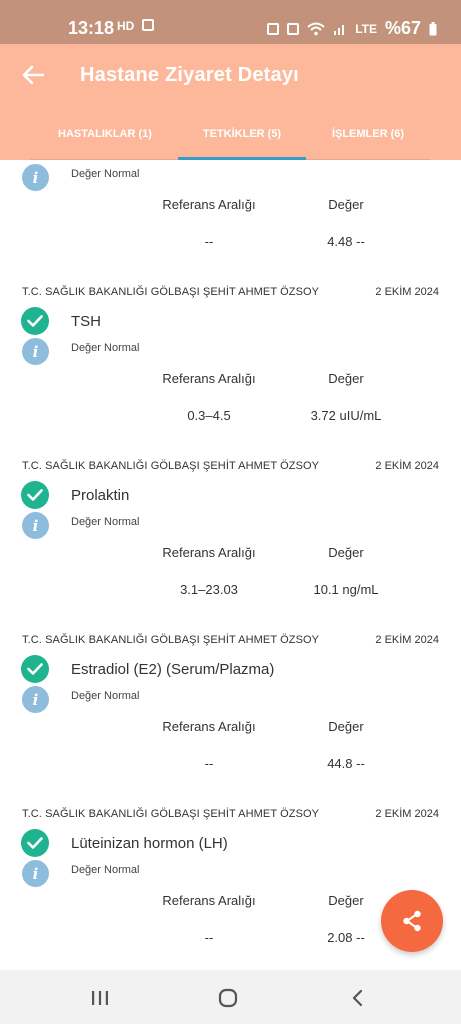 The width and height of the screenshot is (461, 1024). What do you see at coordinates (402, 28) in the screenshot?
I see `battery-level: %67` at bounding box center [402, 28].